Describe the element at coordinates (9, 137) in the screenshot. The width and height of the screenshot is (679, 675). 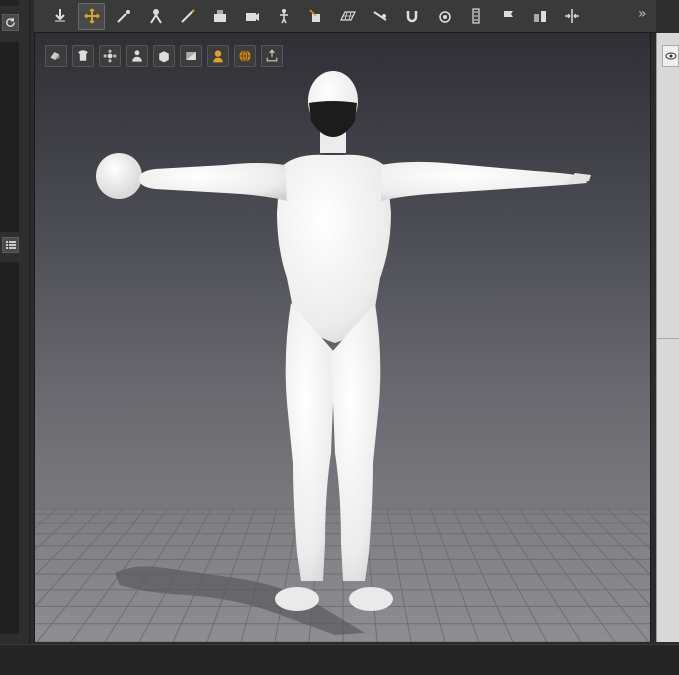
I see `left-panel-content-top` at that location.